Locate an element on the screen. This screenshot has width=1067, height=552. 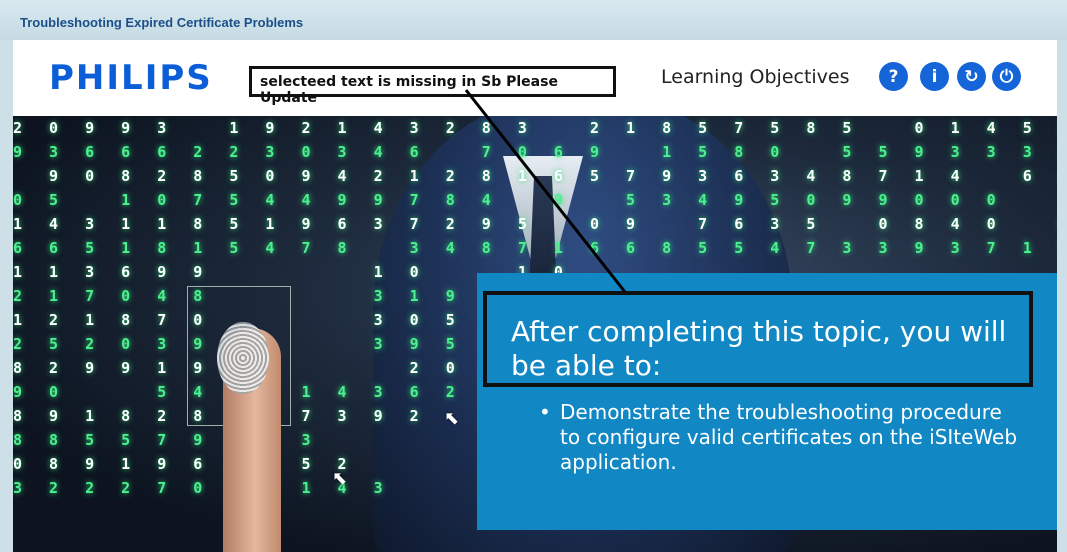
info-icon: i is located at coordinates (934, 76).